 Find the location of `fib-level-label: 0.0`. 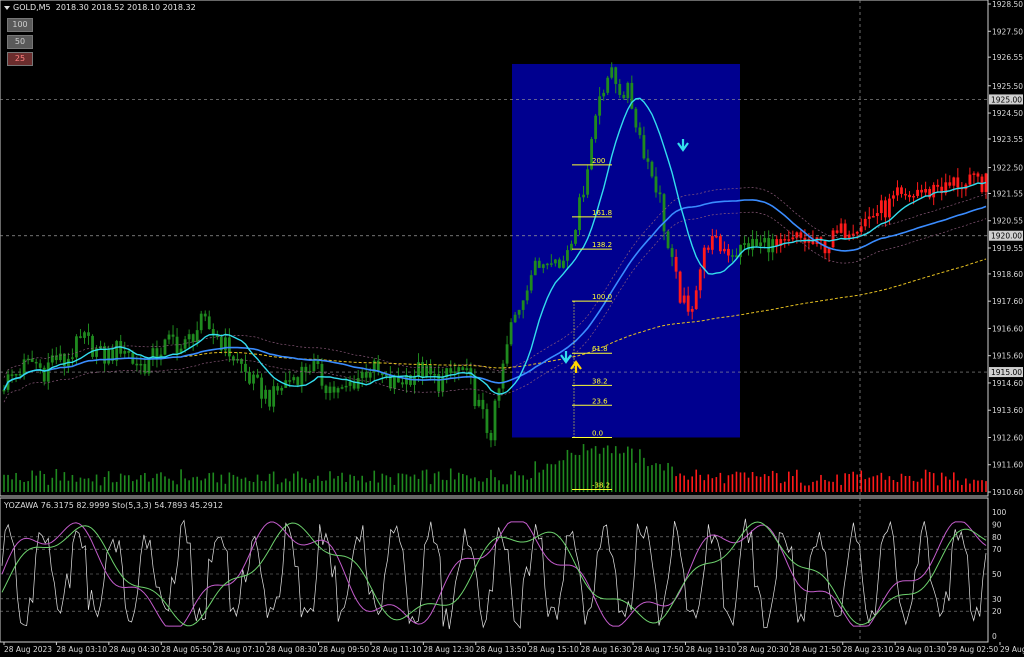

fib-level-label: 0.0 is located at coordinates (597, 433).